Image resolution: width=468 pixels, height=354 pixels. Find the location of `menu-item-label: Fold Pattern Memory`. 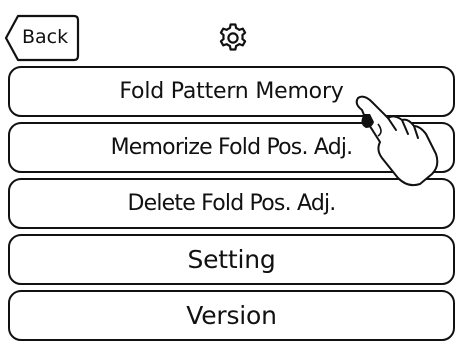

menu-item-label: Fold Pattern Memory is located at coordinates (231, 91).